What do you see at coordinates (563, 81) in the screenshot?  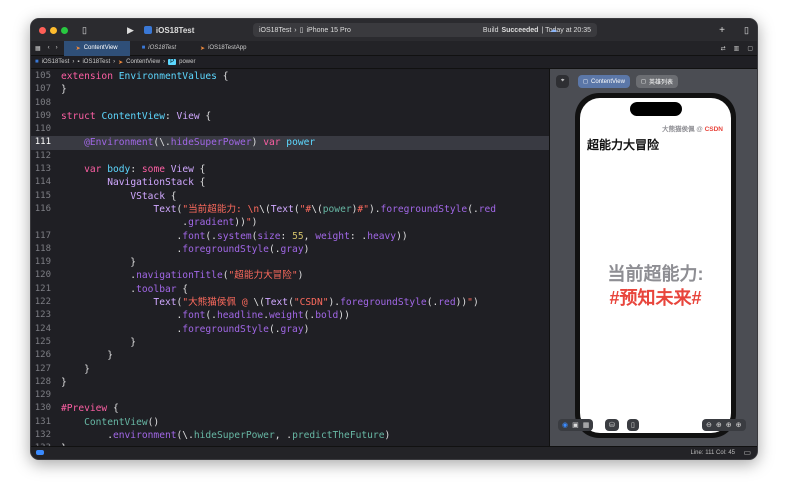 I see `pin-icon: ⌖` at bounding box center [563, 81].